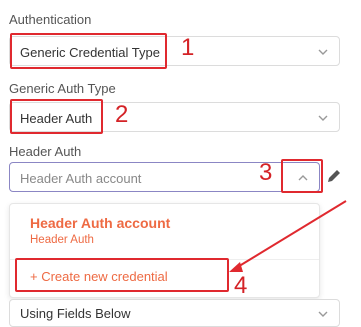 The image size is (361, 327). What do you see at coordinates (323, 314) in the screenshot?
I see `chevron-down-icon` at bounding box center [323, 314].